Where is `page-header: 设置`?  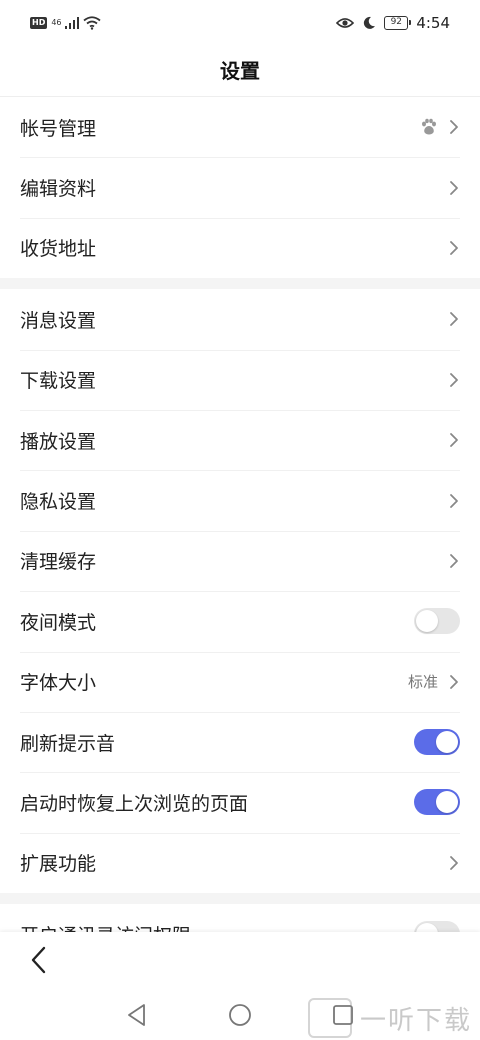 page-header: 设置 is located at coordinates (240, 76).